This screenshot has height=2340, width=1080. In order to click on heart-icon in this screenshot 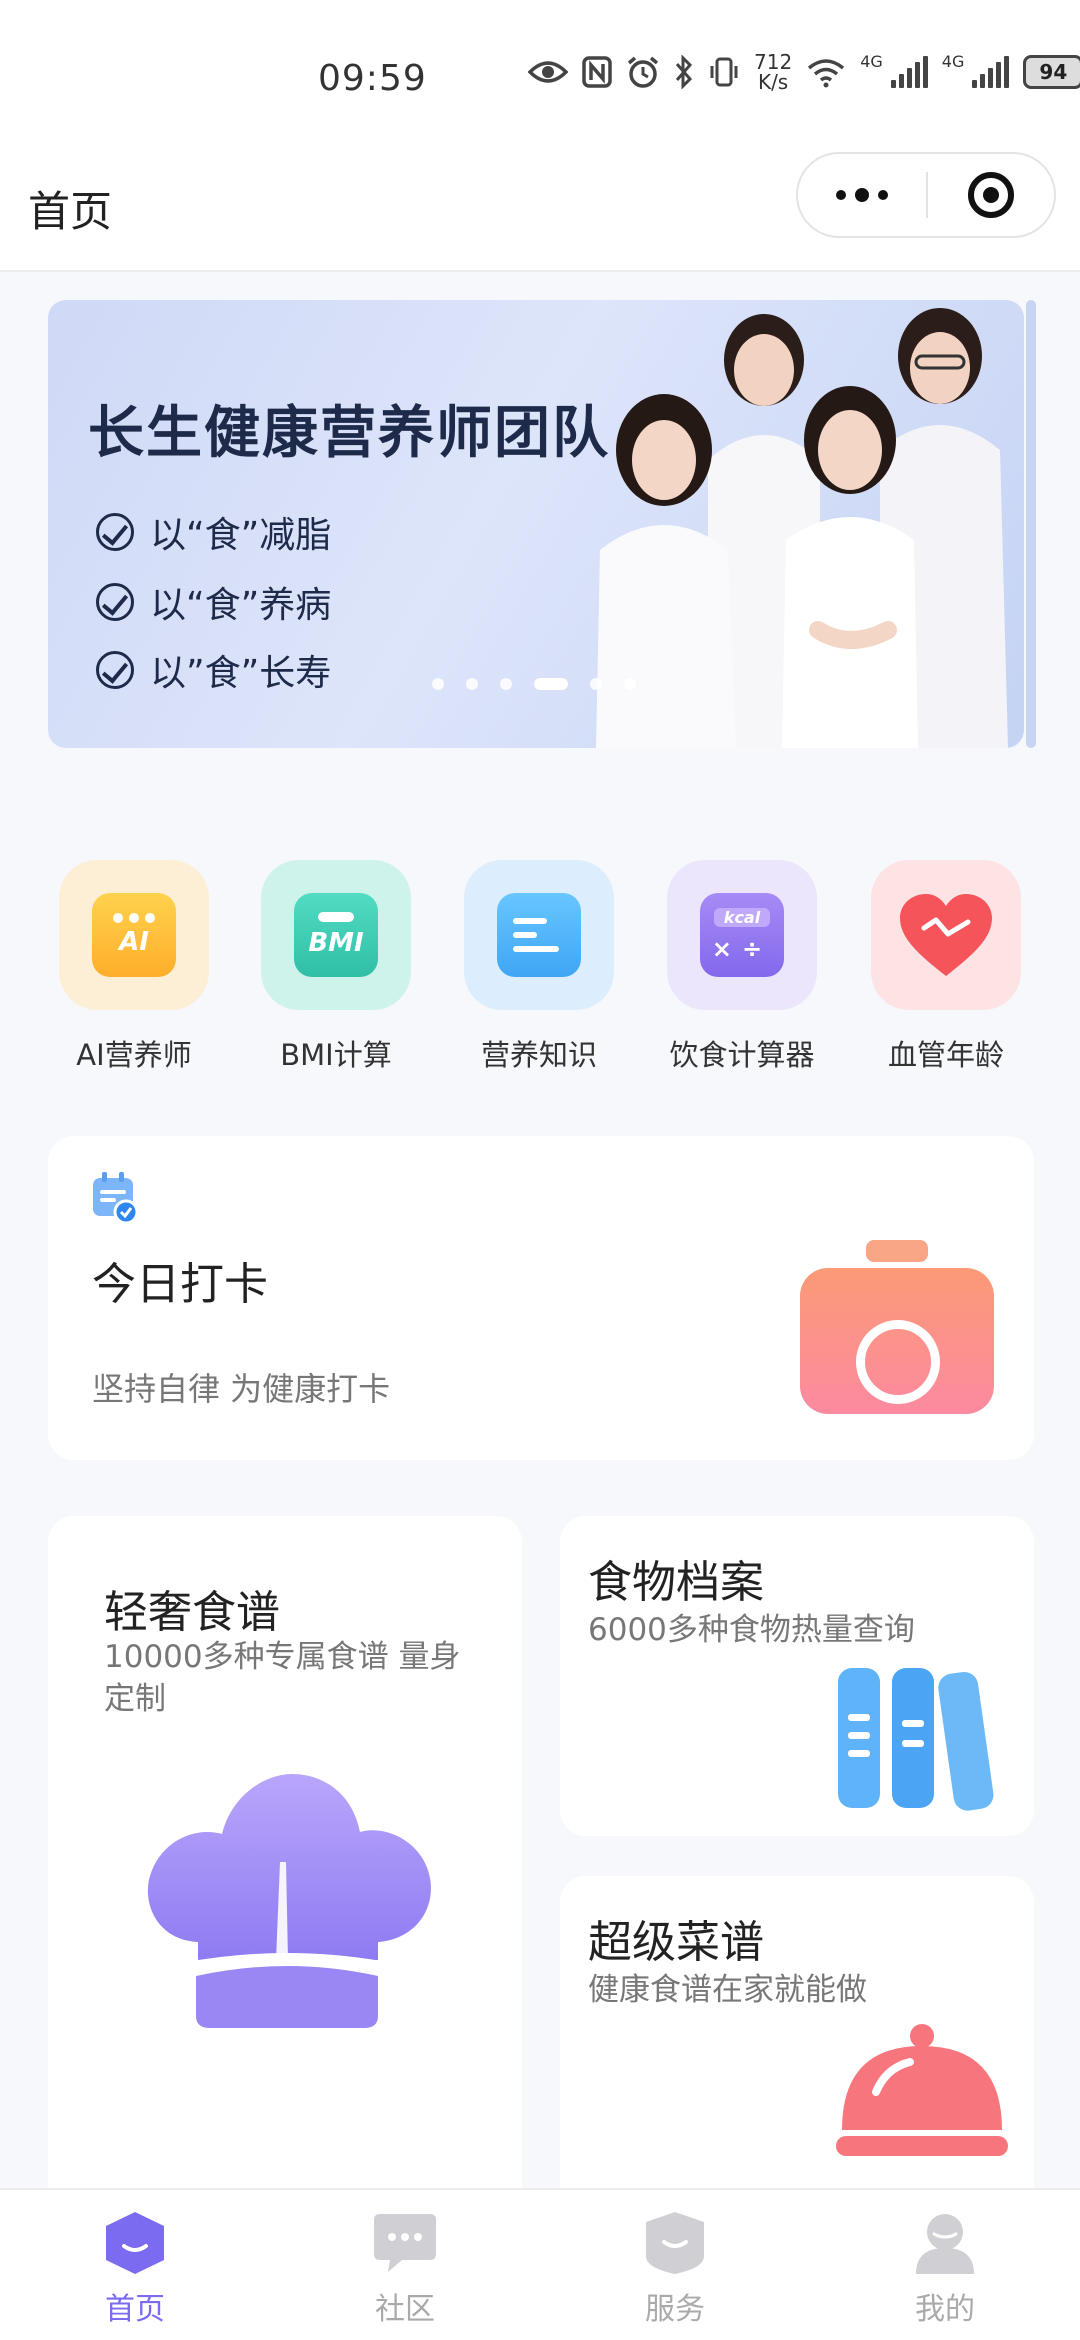, I will do `click(946, 935)`.